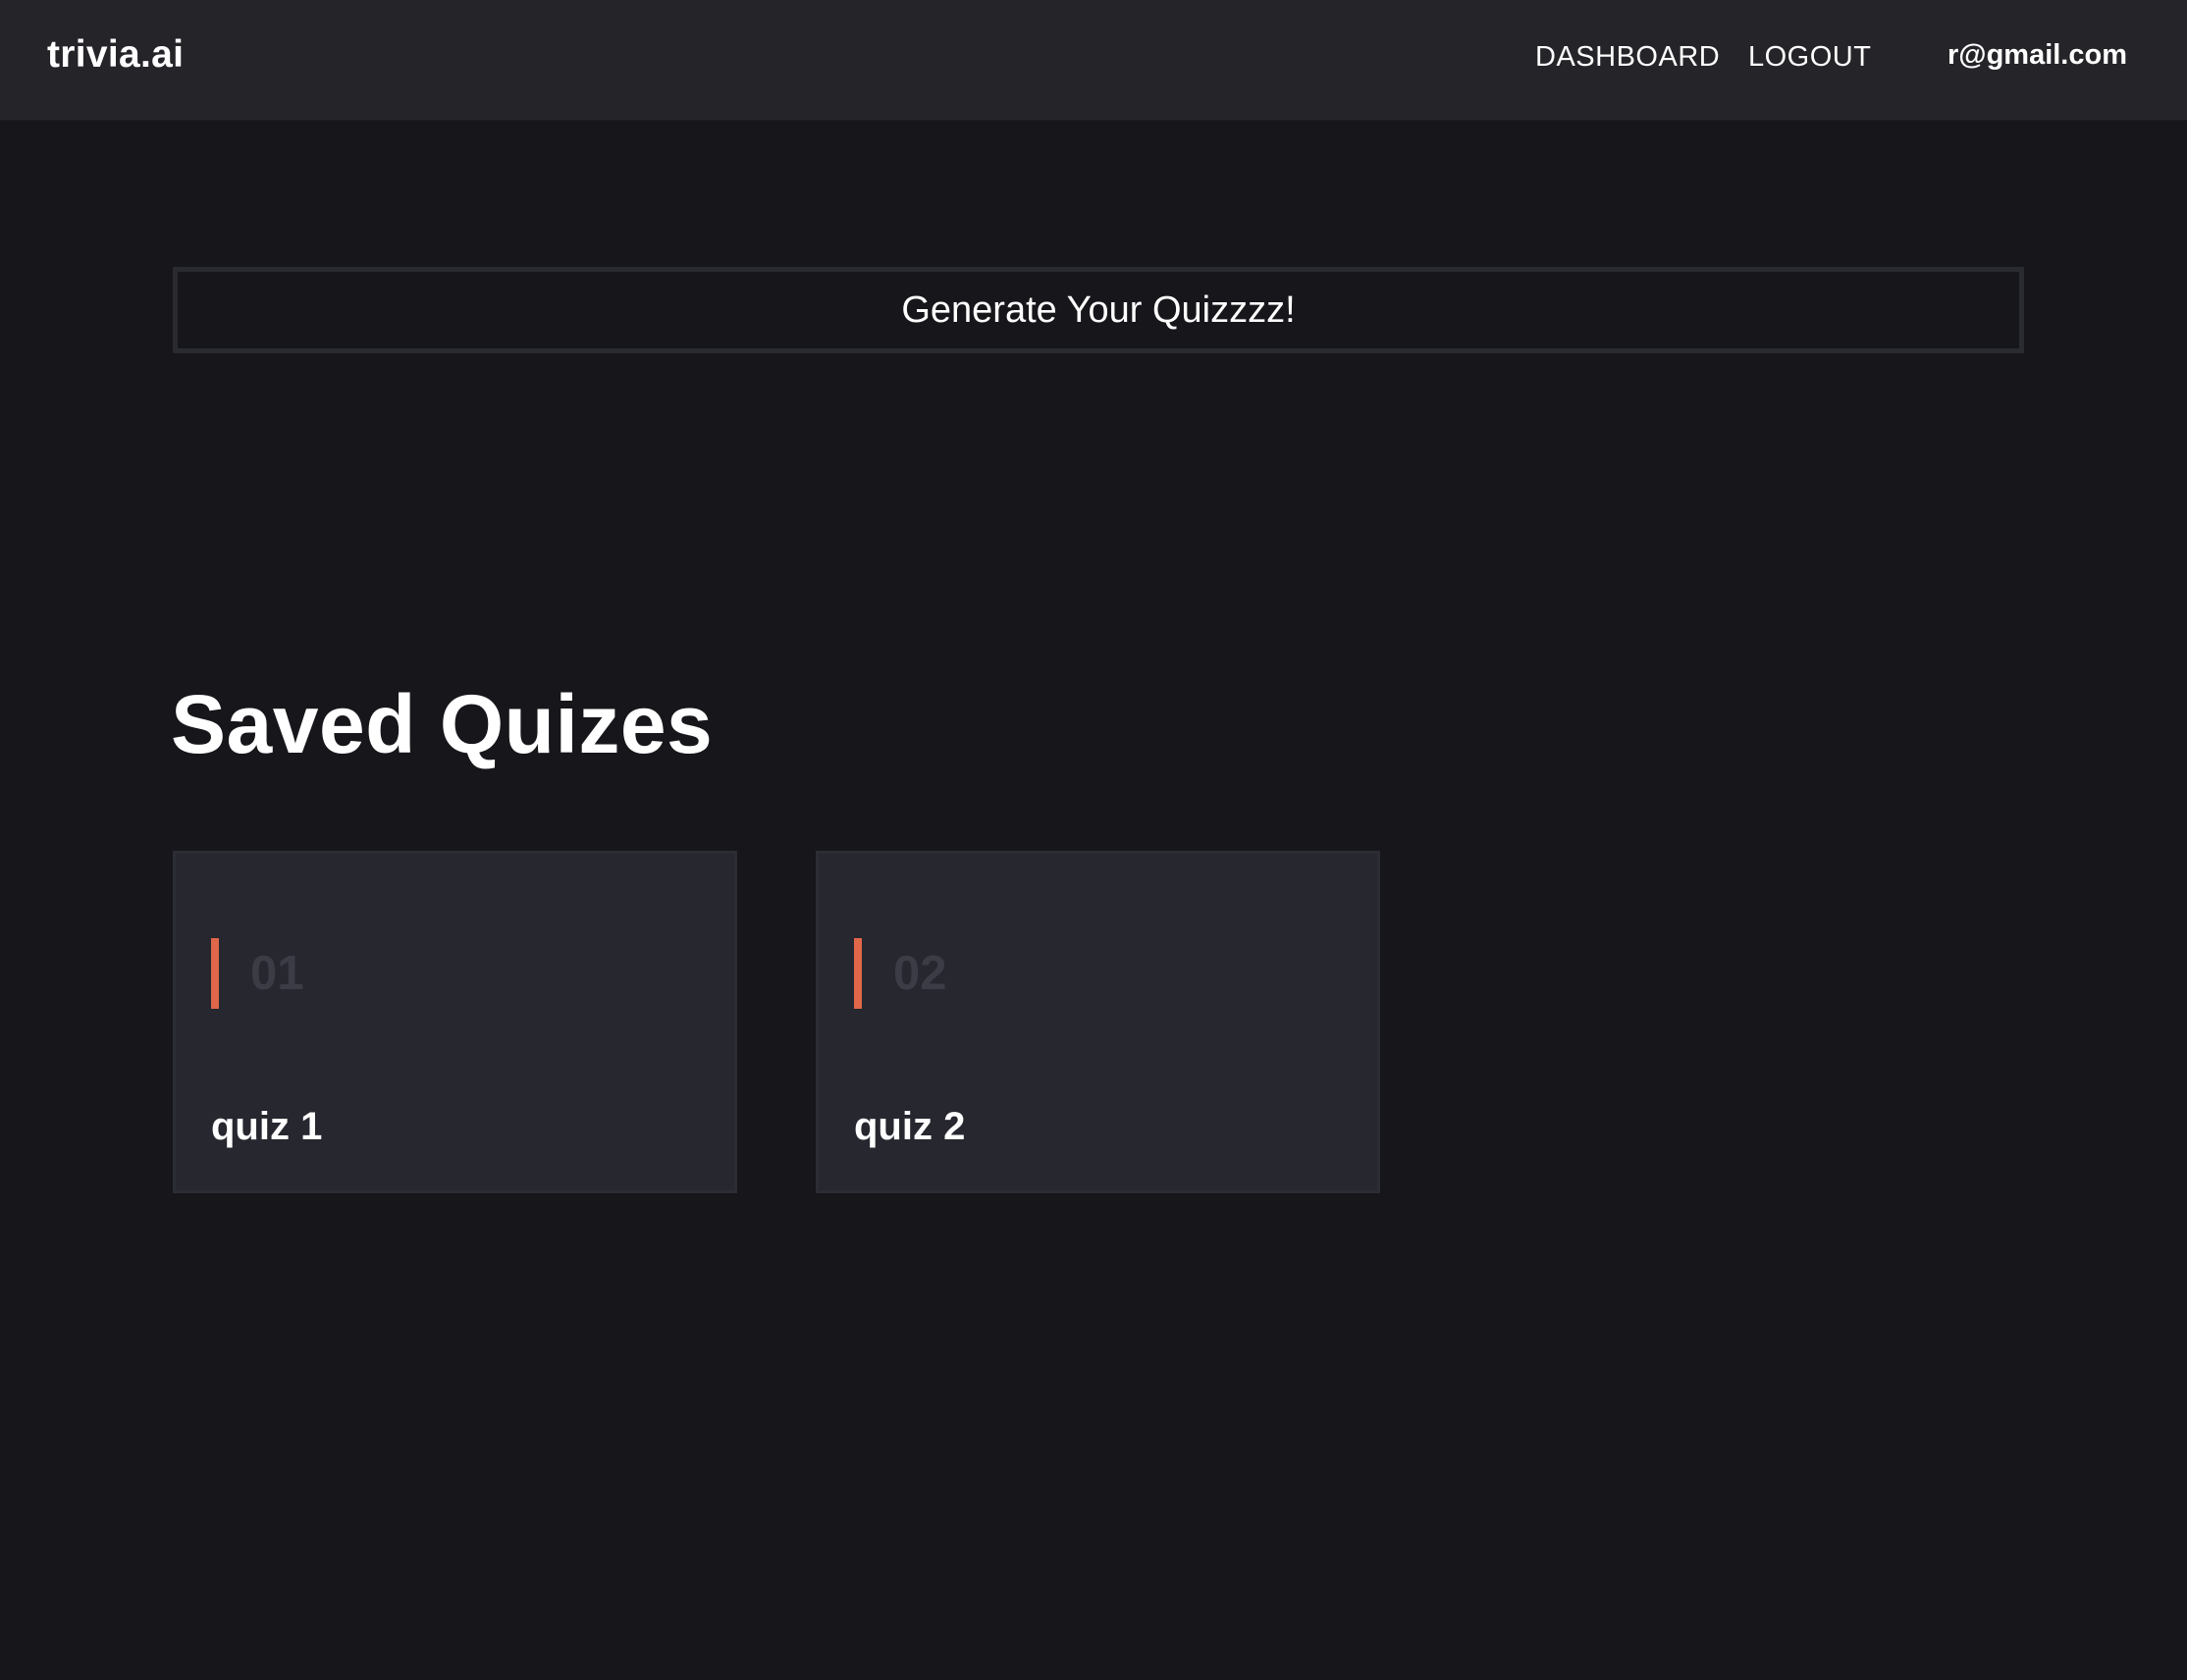 Image resolution: width=2187 pixels, height=1680 pixels. I want to click on quiz-card: 01 quiz 1, so click(455, 1022).